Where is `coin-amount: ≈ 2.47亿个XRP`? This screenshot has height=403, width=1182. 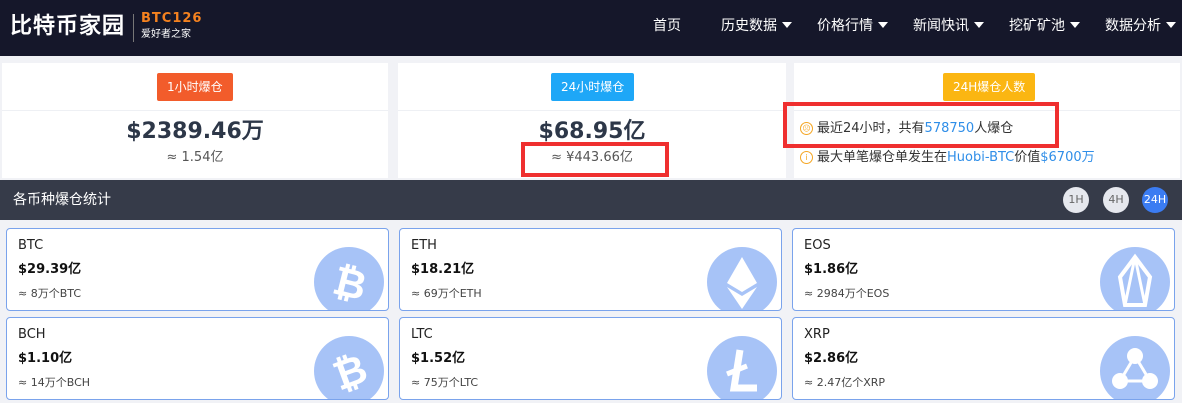 coin-amount: ≈ 2.47亿个XRP is located at coordinates (845, 382).